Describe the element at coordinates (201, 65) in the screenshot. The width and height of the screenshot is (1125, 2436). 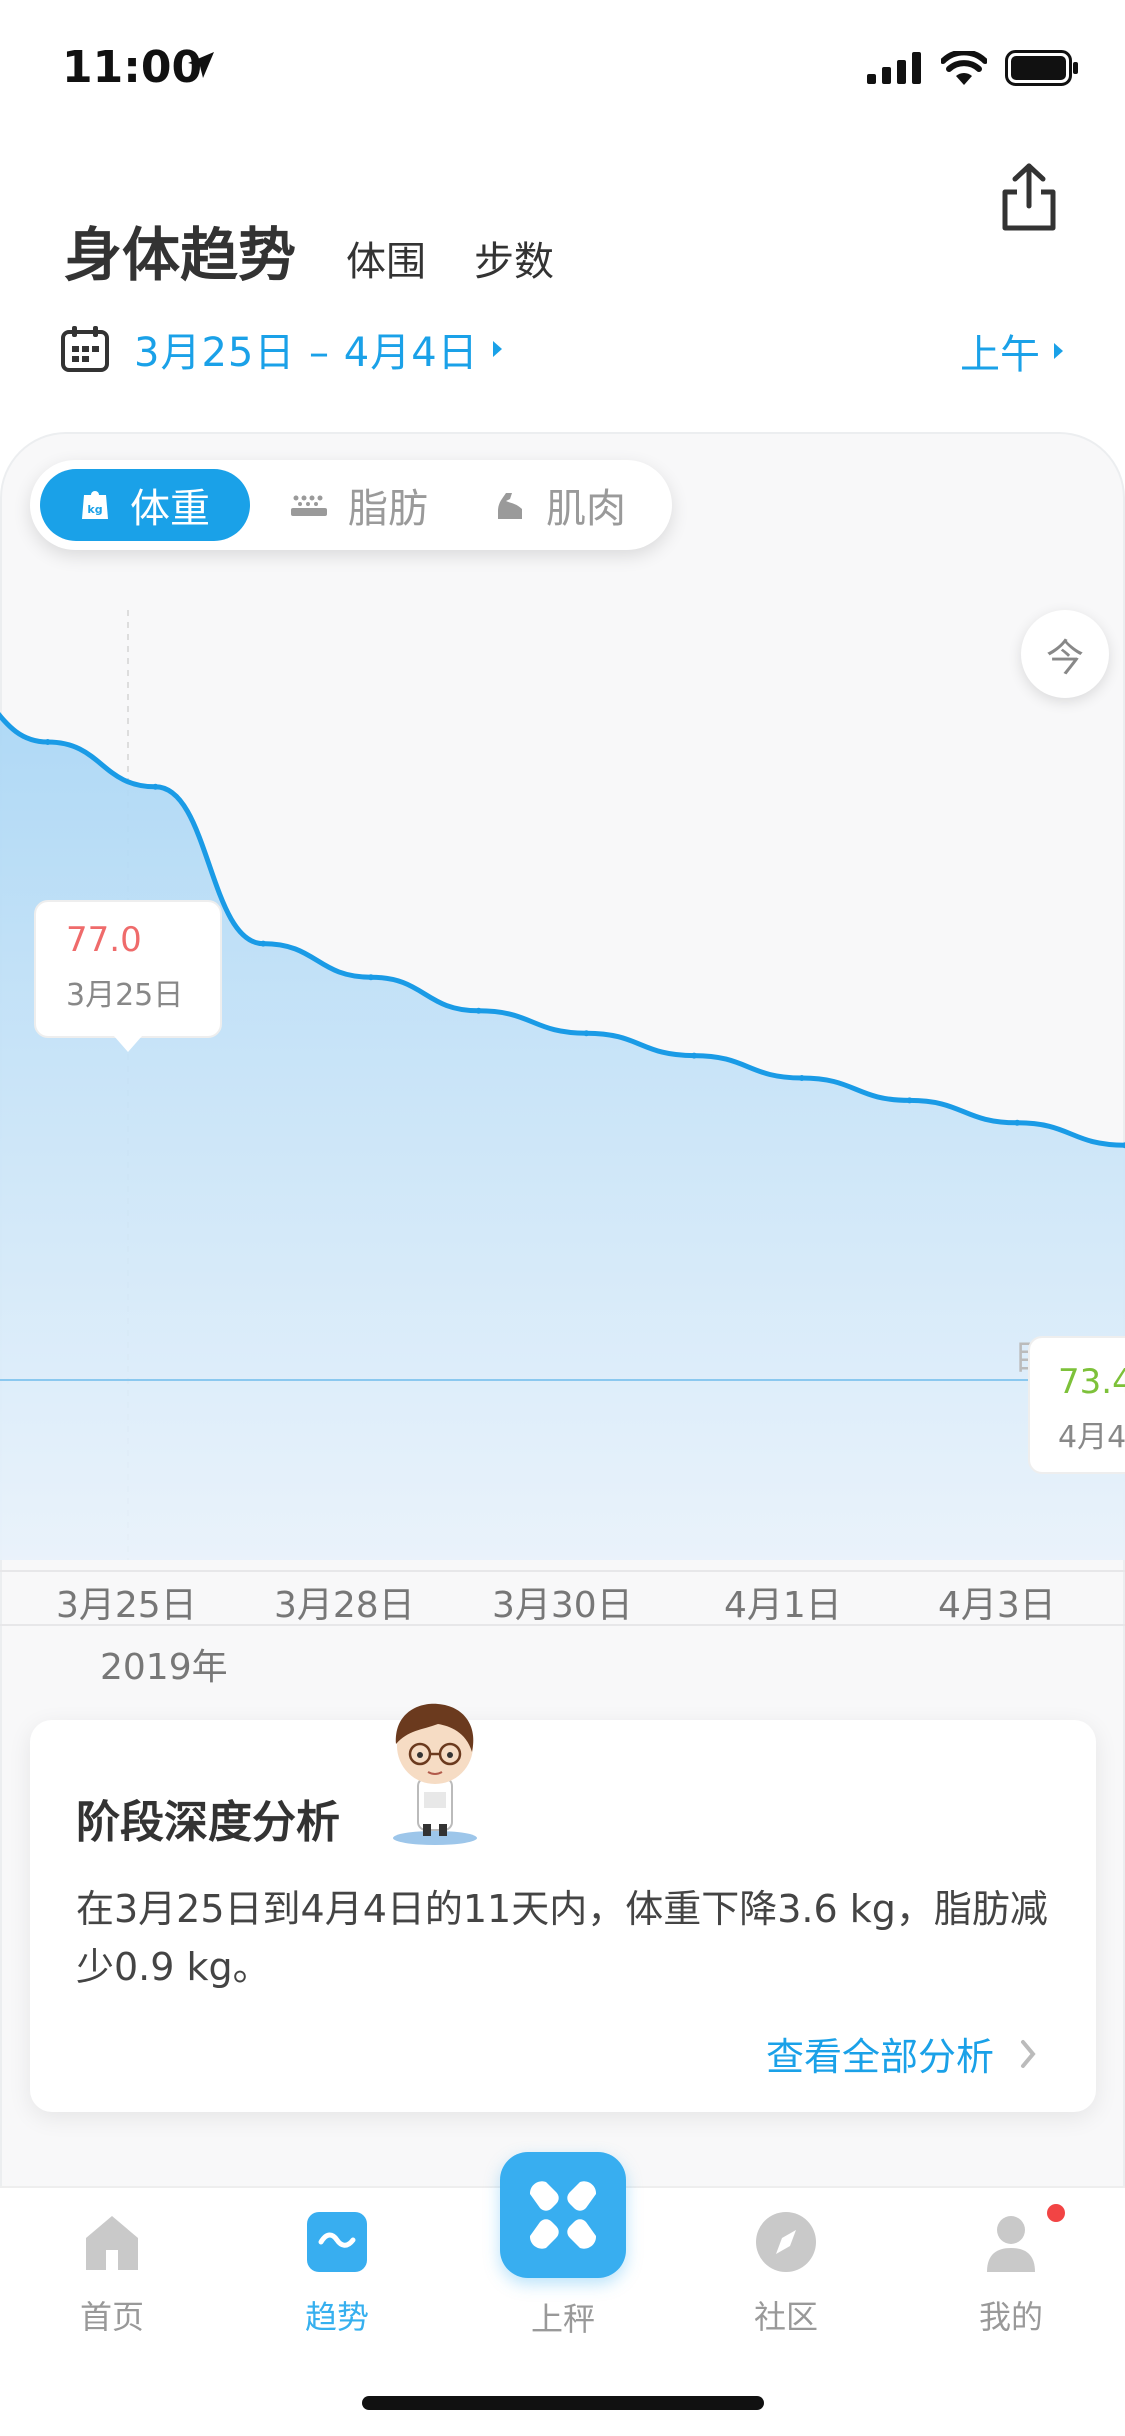
I see `location-arrow-icon` at that location.